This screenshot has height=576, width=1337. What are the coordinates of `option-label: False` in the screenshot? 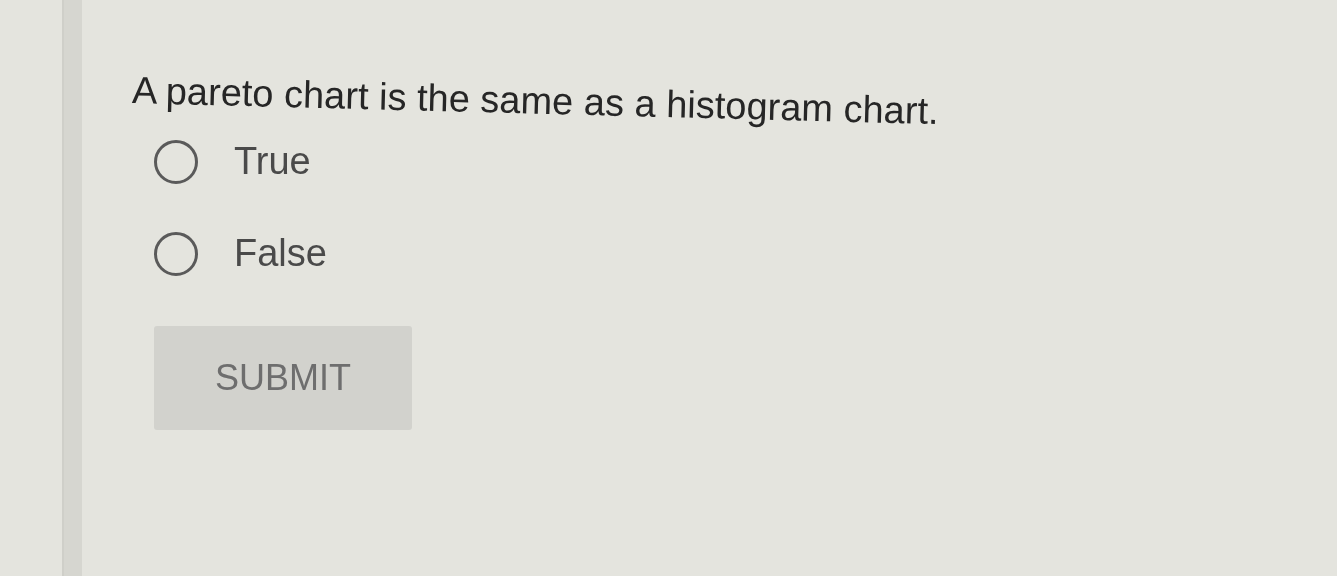 It's located at (280, 254).